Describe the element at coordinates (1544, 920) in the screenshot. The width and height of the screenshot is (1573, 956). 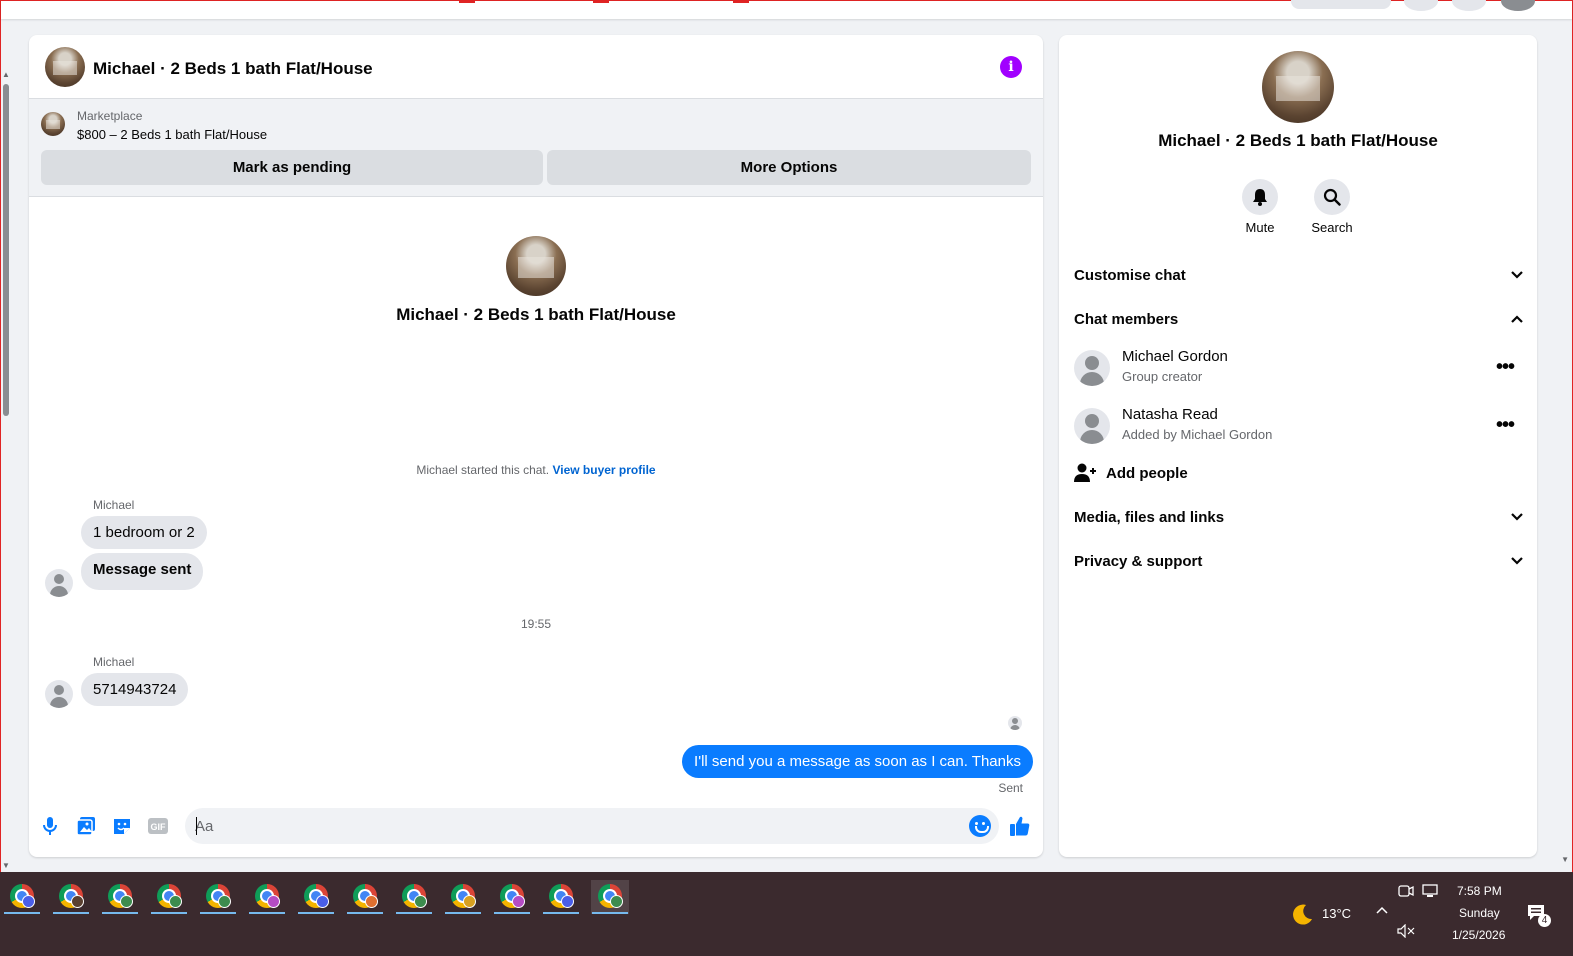
I see `notification-count-badge: 4` at that location.